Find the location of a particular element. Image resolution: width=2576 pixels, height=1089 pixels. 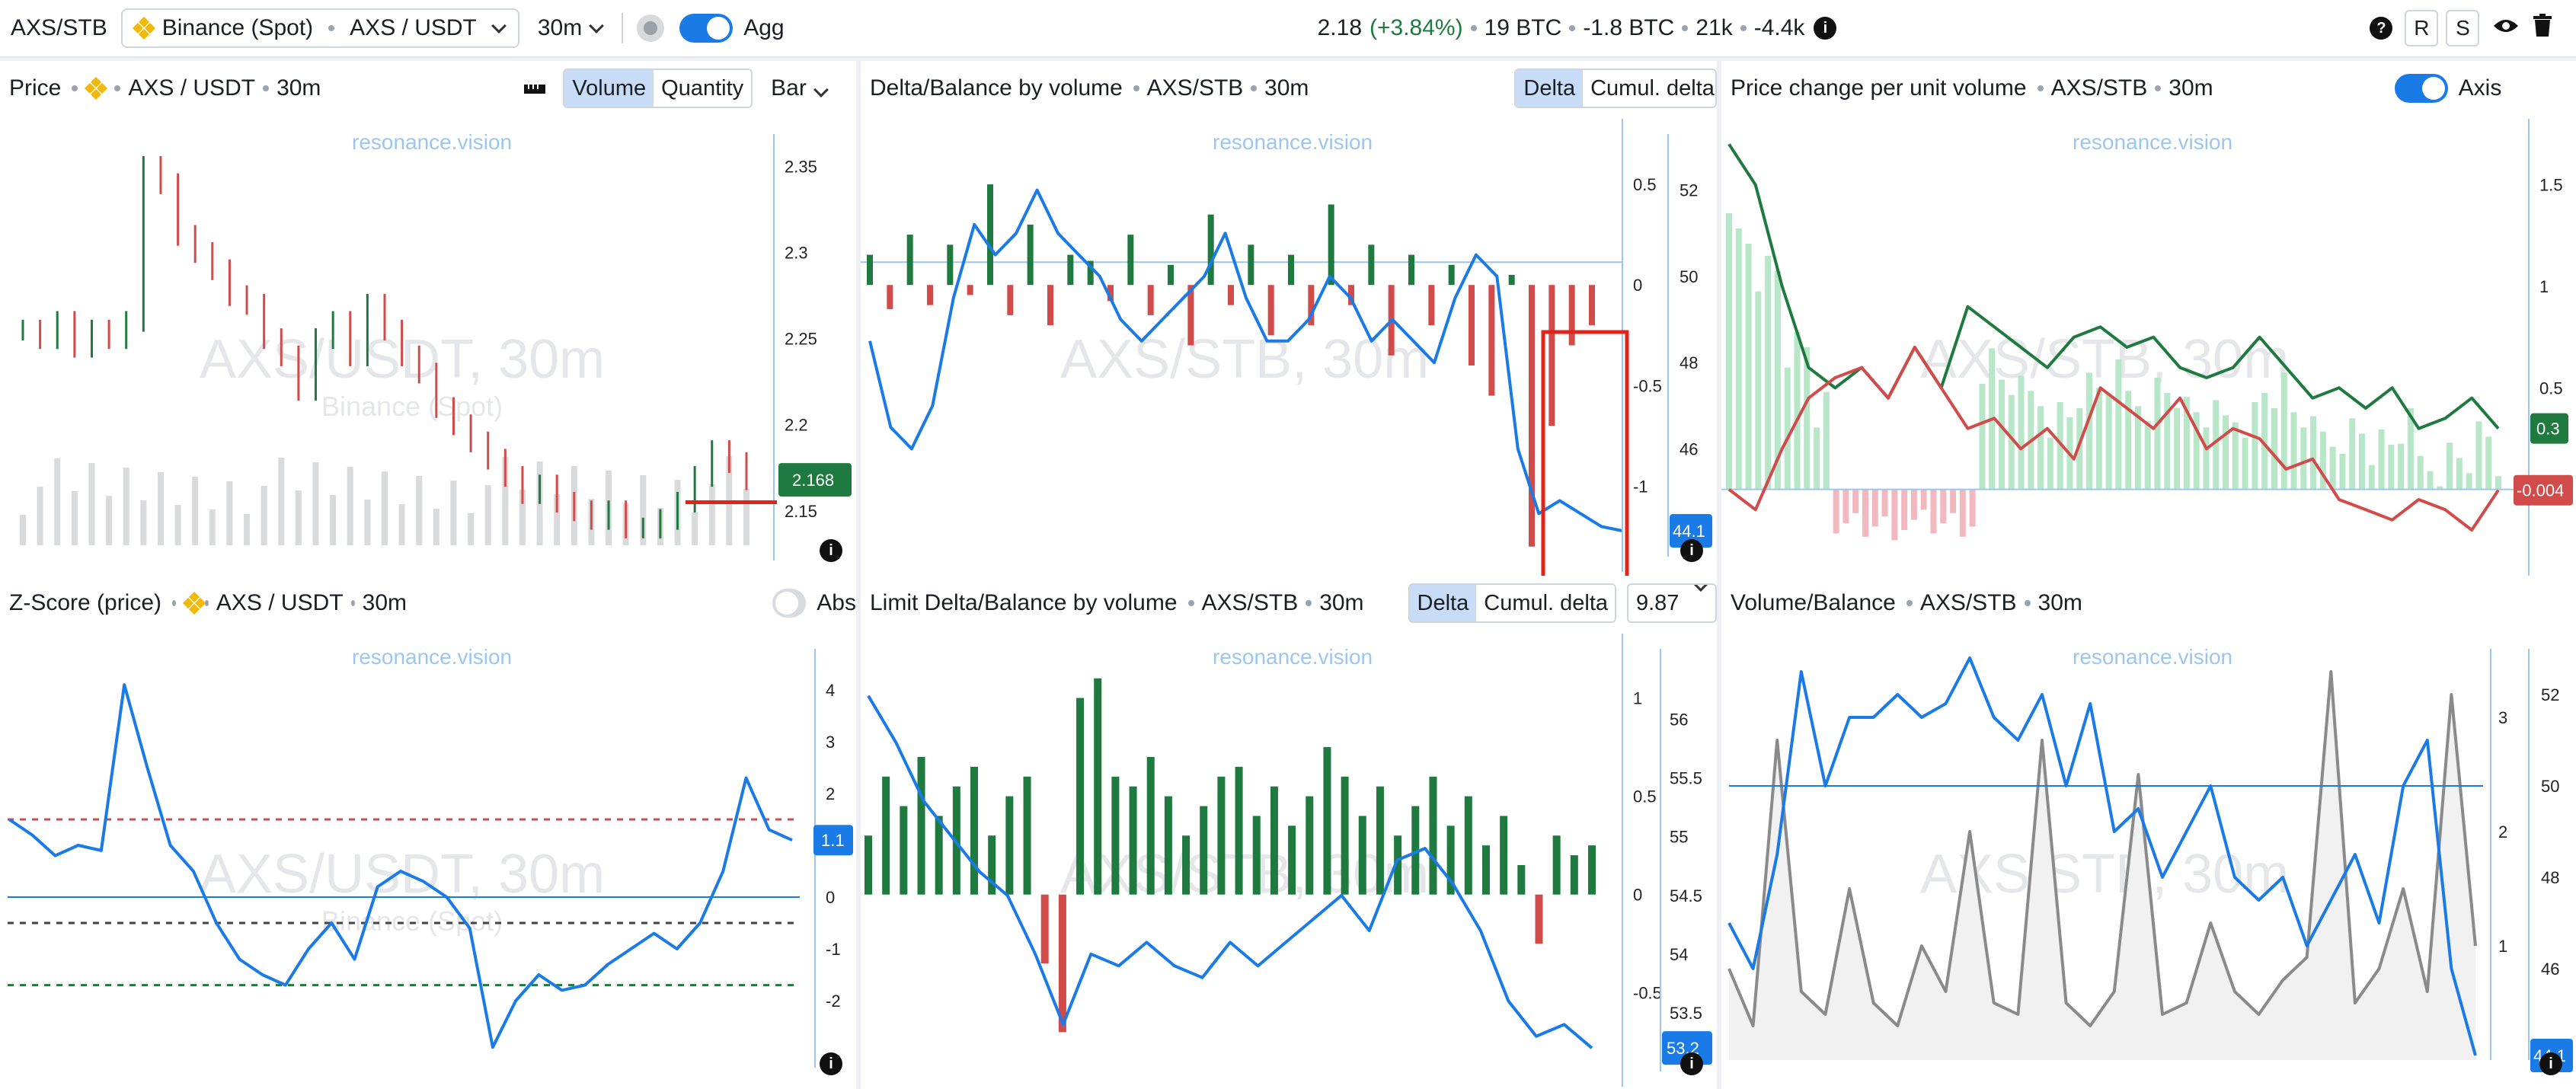

volume-option: Volume is located at coordinates (609, 88).